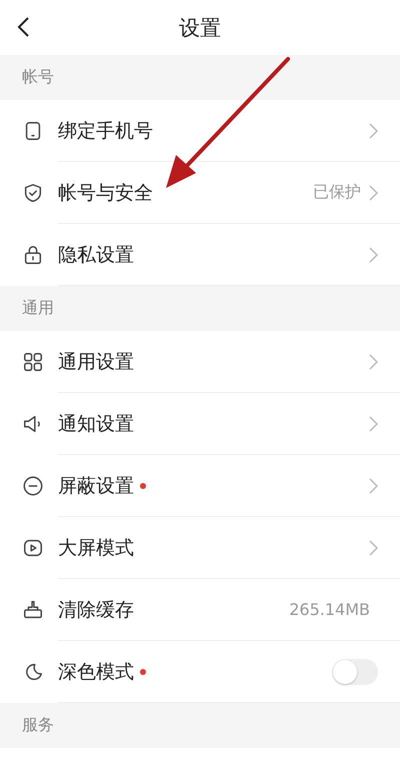 This screenshot has width=400, height=759. What do you see at coordinates (38, 725) in the screenshot?
I see `section-title: 服务` at bounding box center [38, 725].